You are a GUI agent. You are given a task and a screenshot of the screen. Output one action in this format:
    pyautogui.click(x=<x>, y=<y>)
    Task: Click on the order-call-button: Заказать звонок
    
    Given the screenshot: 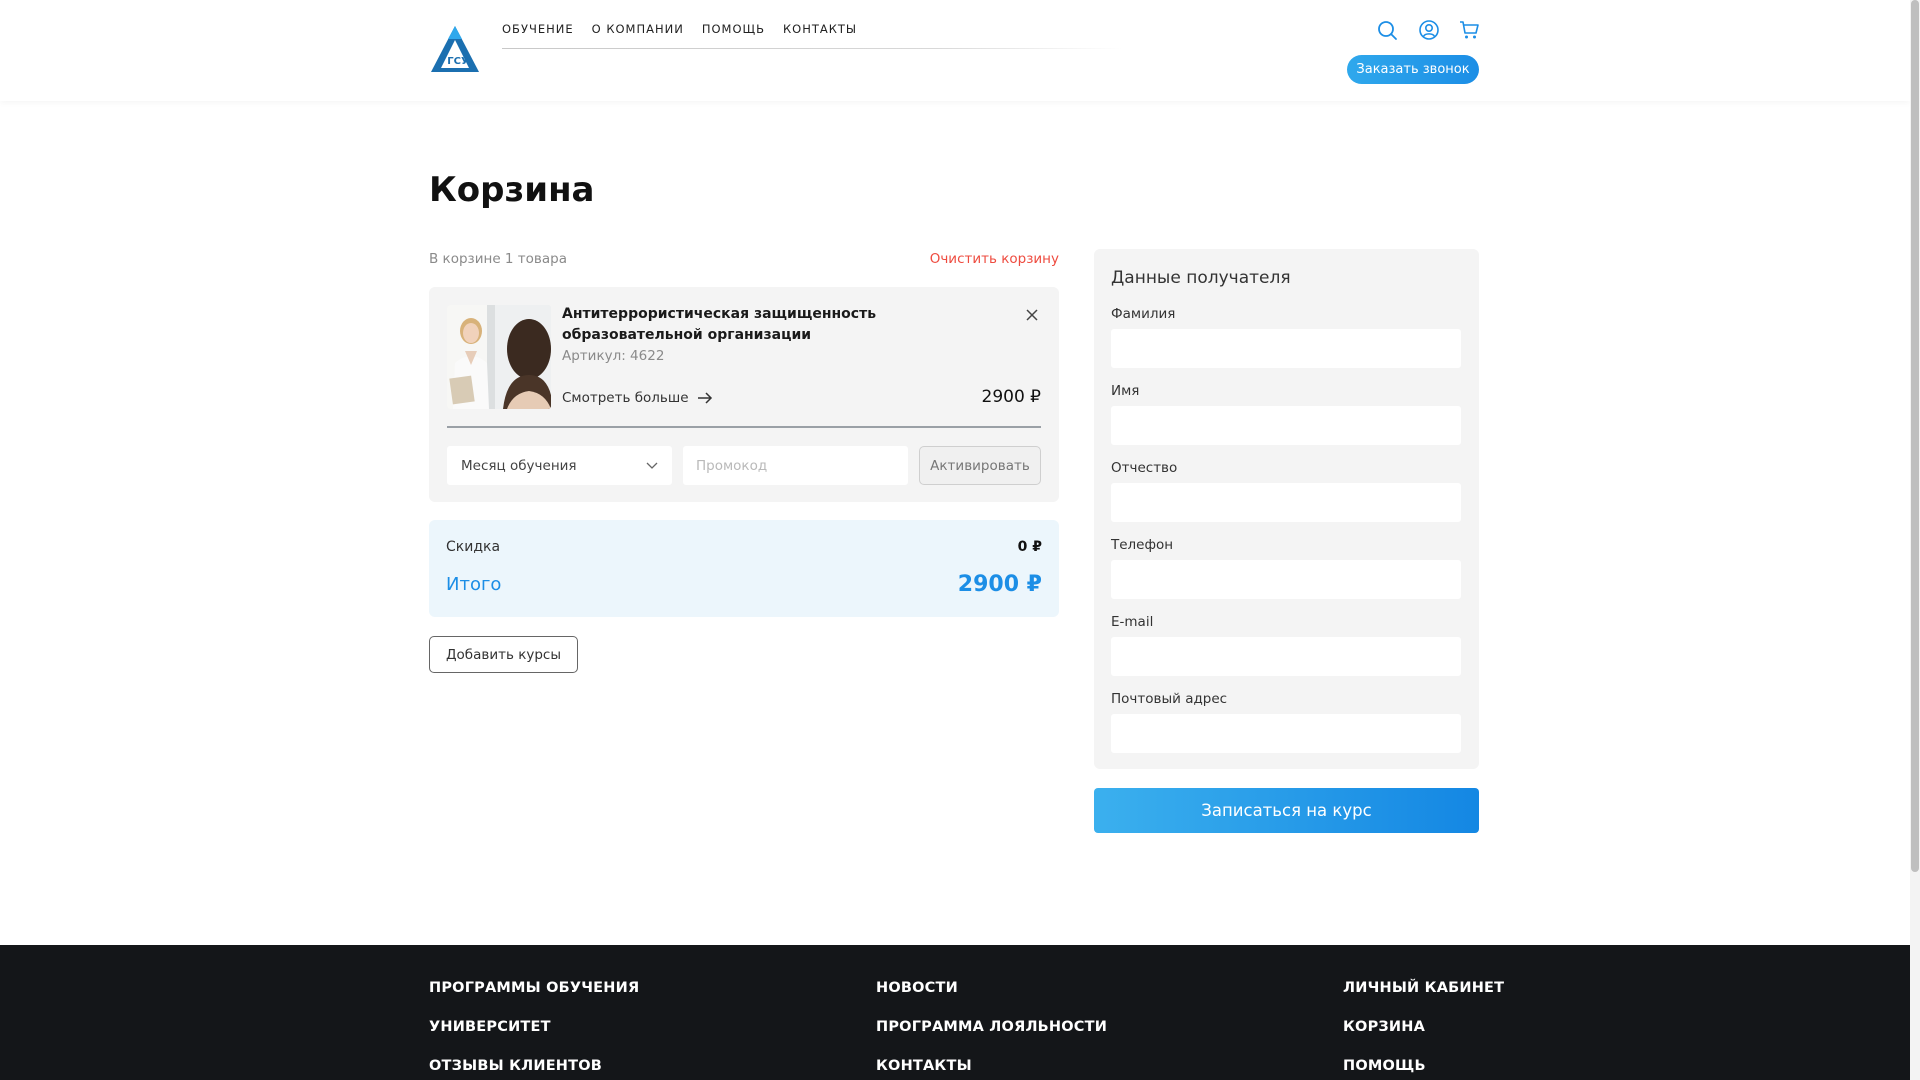 What is the action you would take?
    pyautogui.click(x=1413, y=69)
    